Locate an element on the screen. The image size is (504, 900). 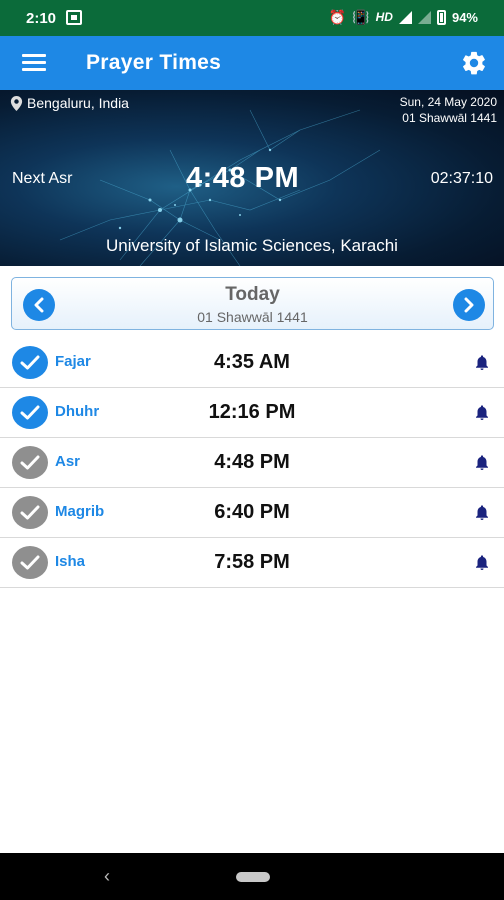
prayer-time: 12:16 PM is located at coordinates (252, 412).